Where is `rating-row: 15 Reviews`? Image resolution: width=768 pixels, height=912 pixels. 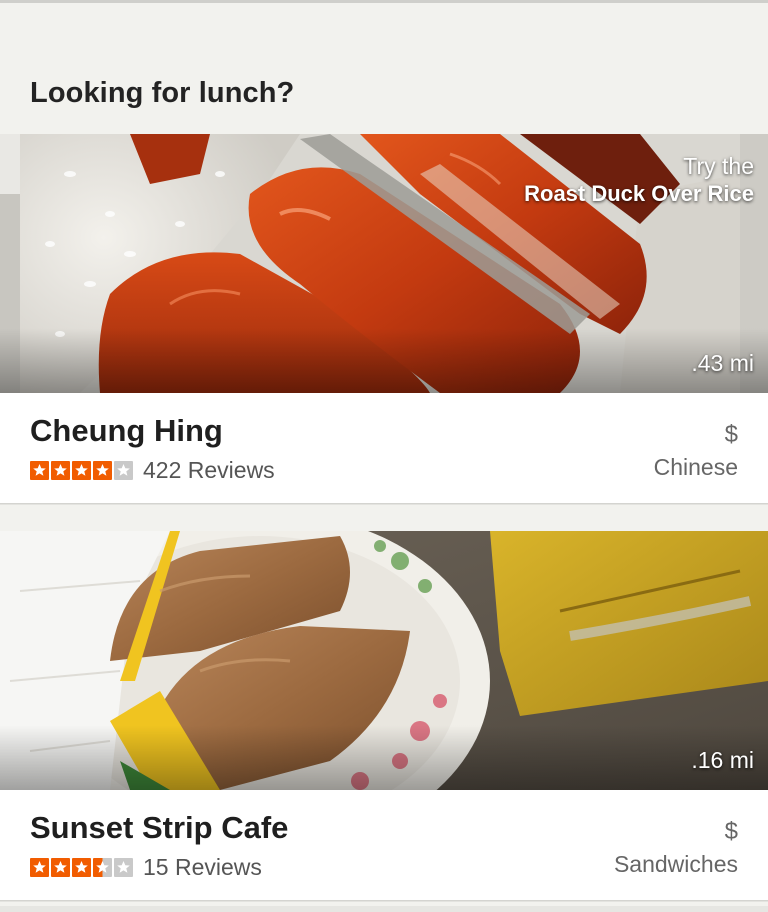 rating-row: 15 Reviews is located at coordinates (146, 867).